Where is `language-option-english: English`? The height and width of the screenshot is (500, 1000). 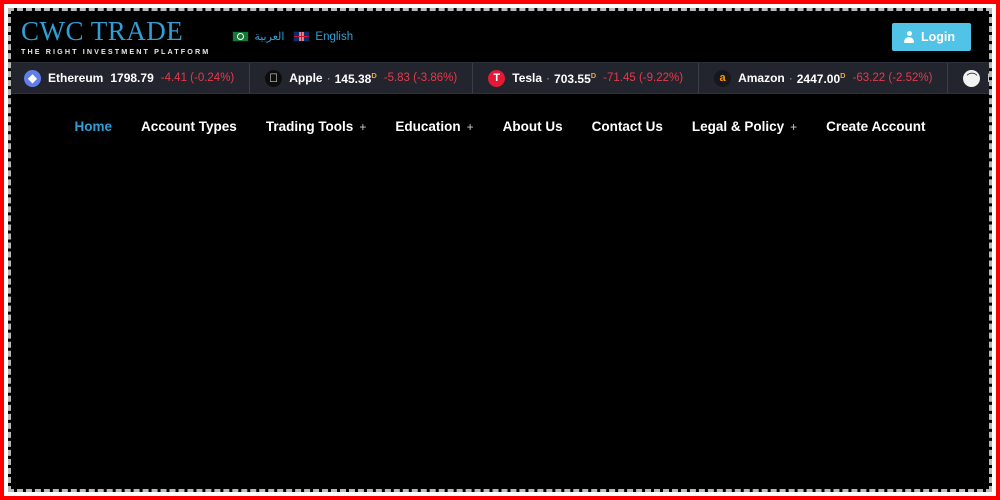
language-option-english: English is located at coordinates (323, 37).